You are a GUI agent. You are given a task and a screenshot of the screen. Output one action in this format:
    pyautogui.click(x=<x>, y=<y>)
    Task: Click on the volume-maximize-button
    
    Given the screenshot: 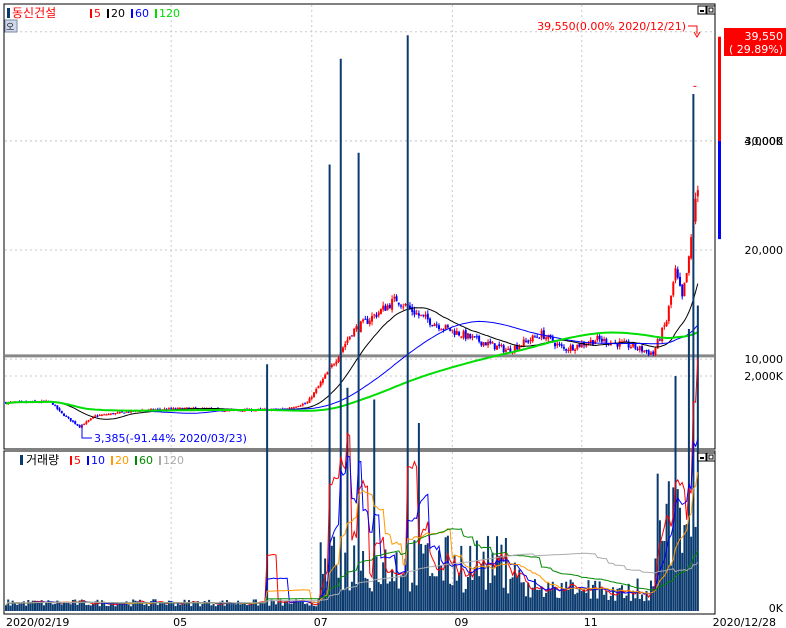 What is the action you would take?
    pyautogui.click(x=711, y=457)
    